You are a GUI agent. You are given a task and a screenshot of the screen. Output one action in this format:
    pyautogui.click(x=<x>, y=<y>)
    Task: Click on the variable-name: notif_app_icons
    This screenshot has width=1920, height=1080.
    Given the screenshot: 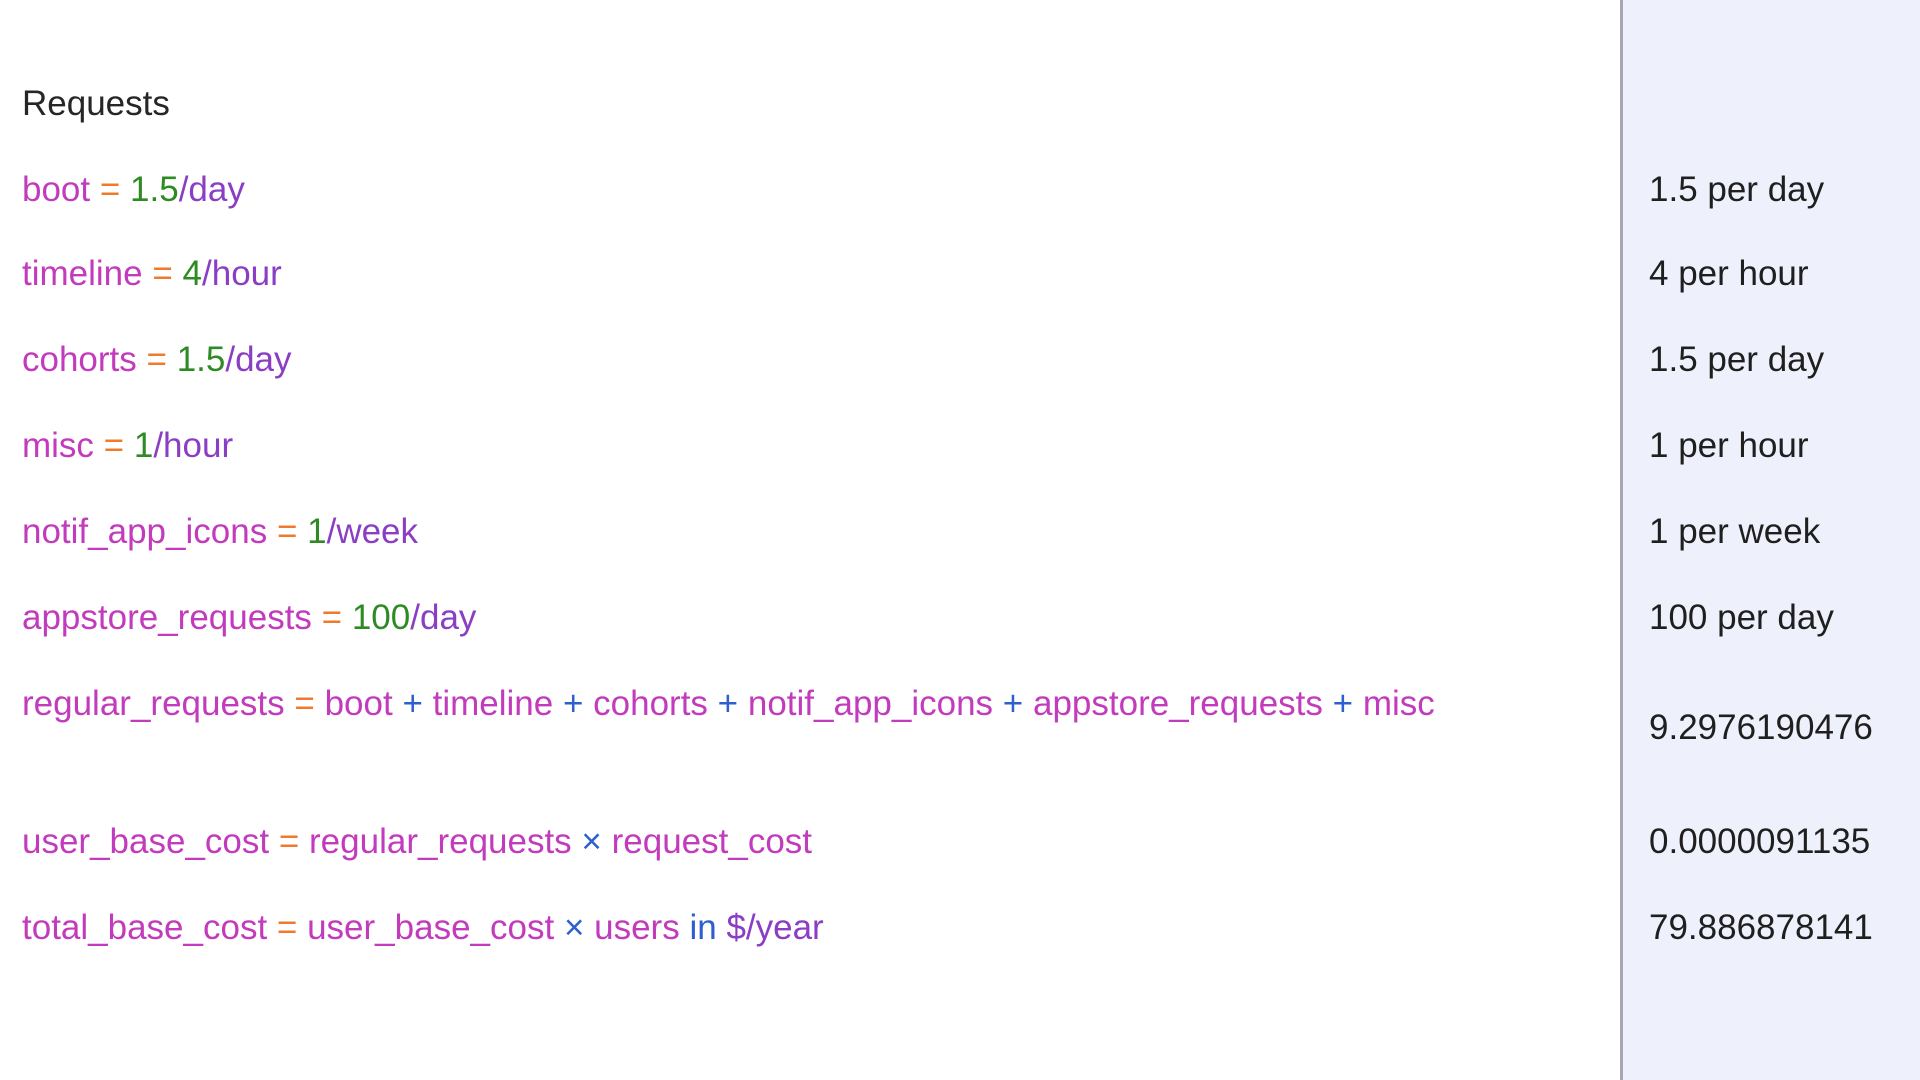 What is the action you would take?
    pyautogui.click(x=145, y=531)
    